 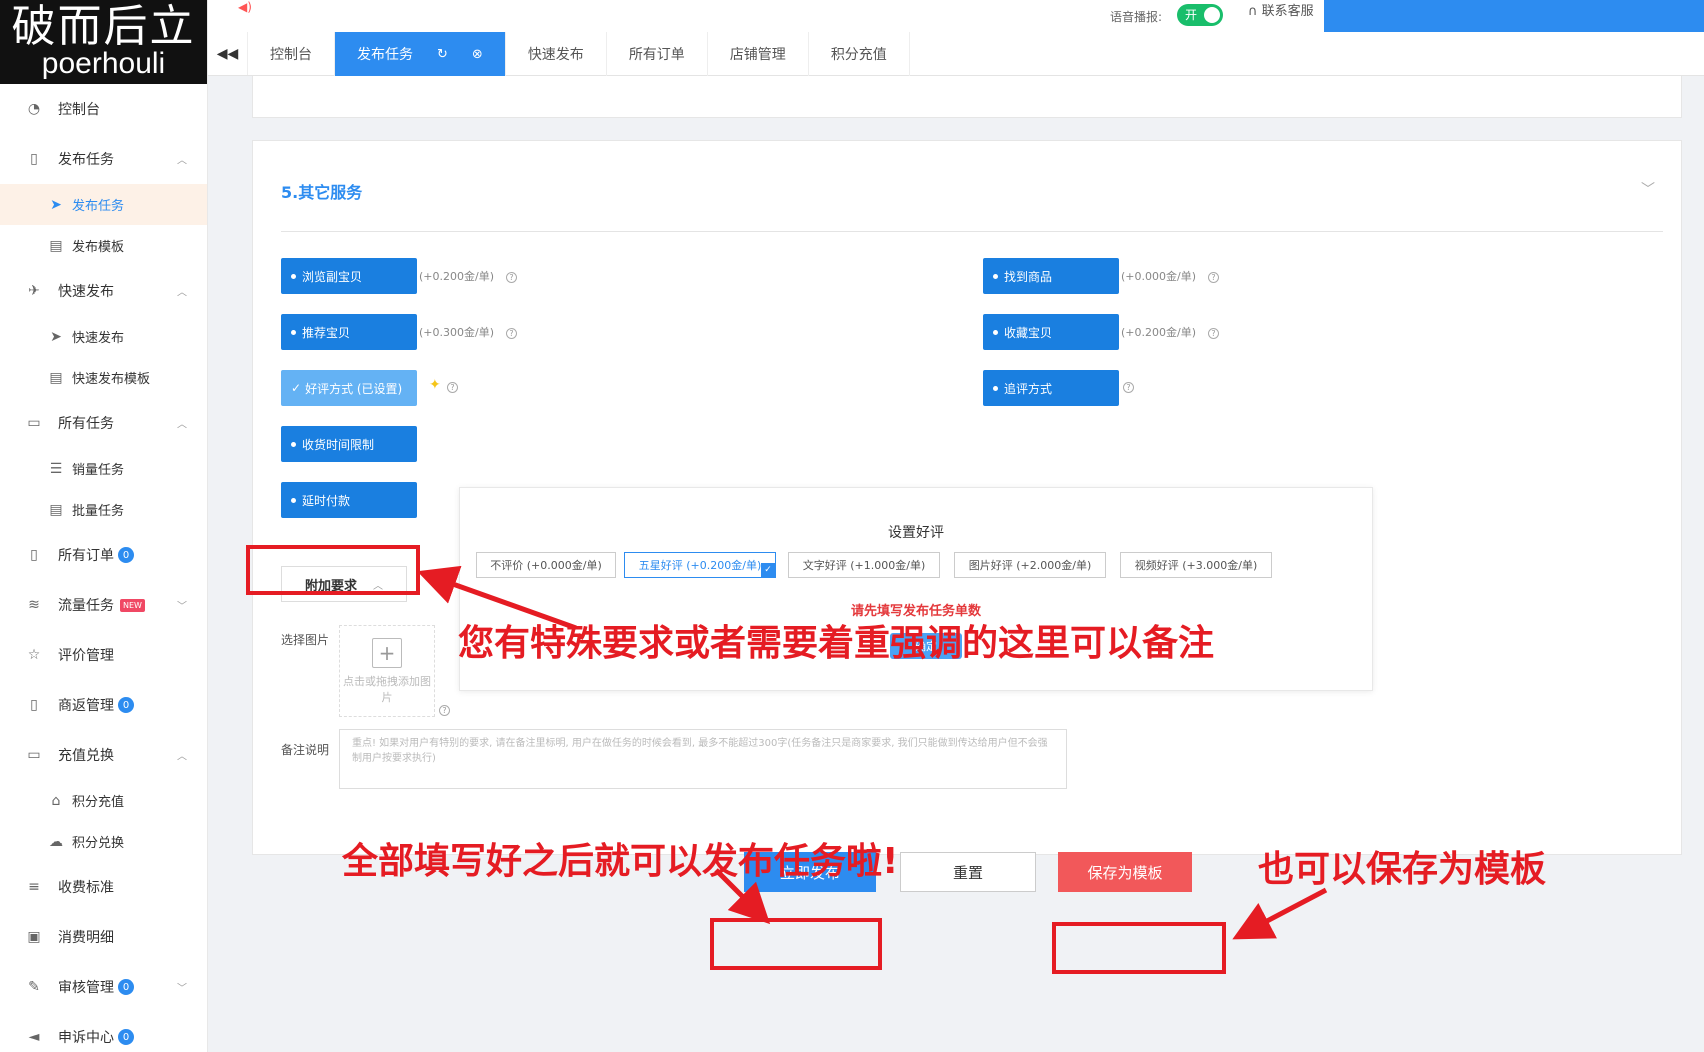 I want to click on recommend-product-button: 推荐宝贝, so click(x=349, y=332).